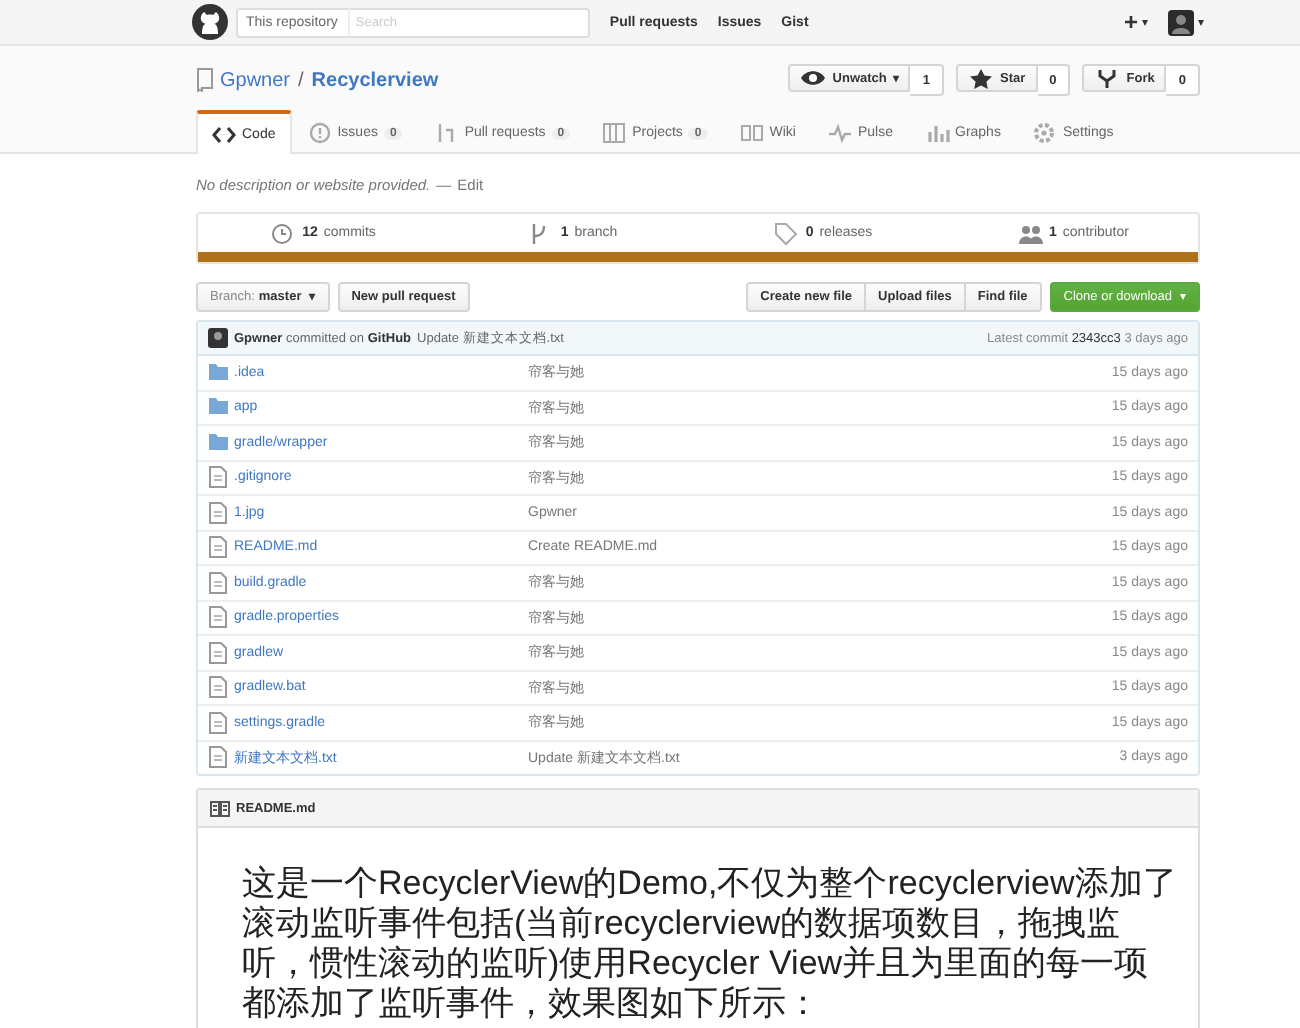 This screenshot has width=1300, height=1028. I want to click on fork-icon, so click(1107, 78).